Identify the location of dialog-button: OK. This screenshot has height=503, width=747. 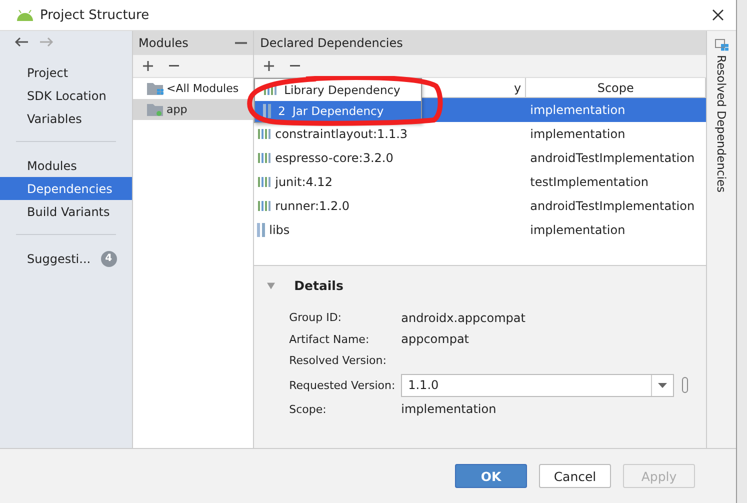
(491, 476).